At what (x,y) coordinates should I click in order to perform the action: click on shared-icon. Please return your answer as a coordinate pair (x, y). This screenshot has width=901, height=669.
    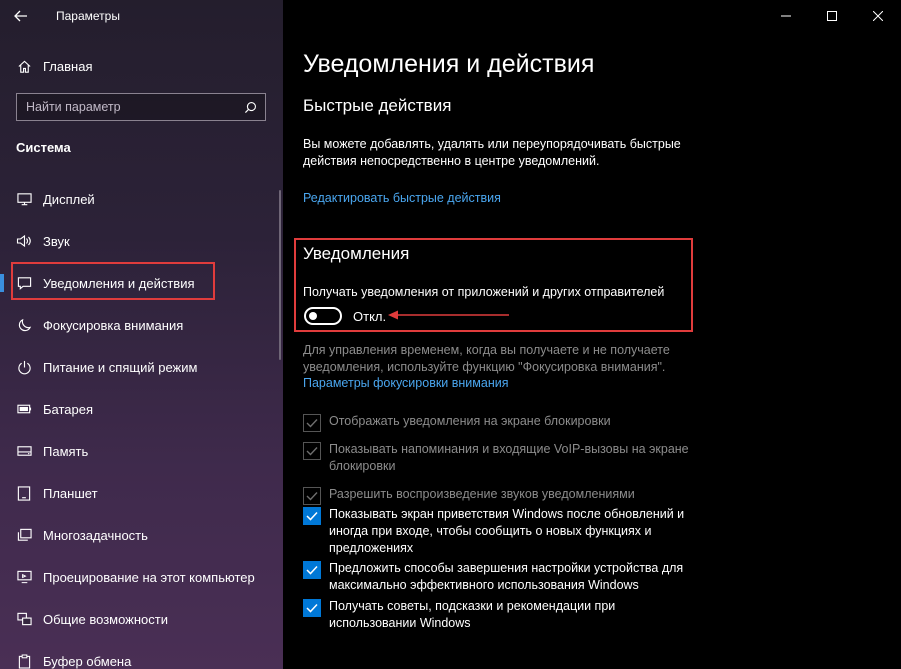
    Looking at the image, I should click on (24, 619).